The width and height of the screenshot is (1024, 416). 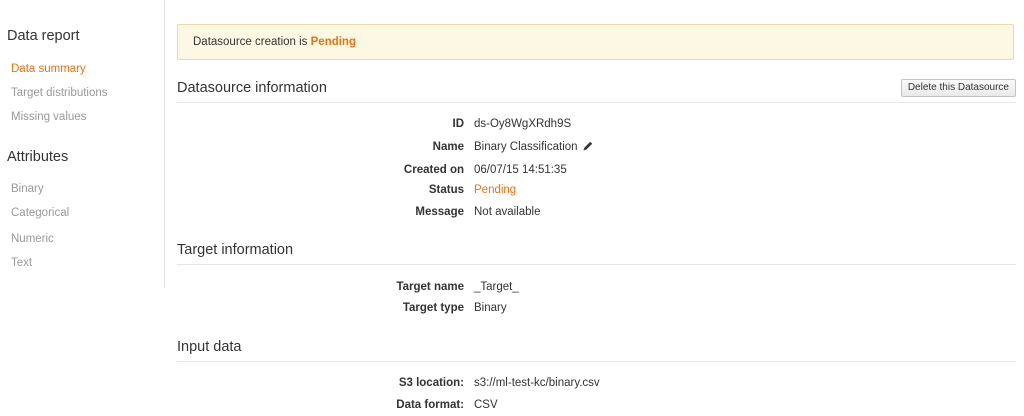 What do you see at coordinates (446, 190) in the screenshot?
I see `field-label: Status` at bounding box center [446, 190].